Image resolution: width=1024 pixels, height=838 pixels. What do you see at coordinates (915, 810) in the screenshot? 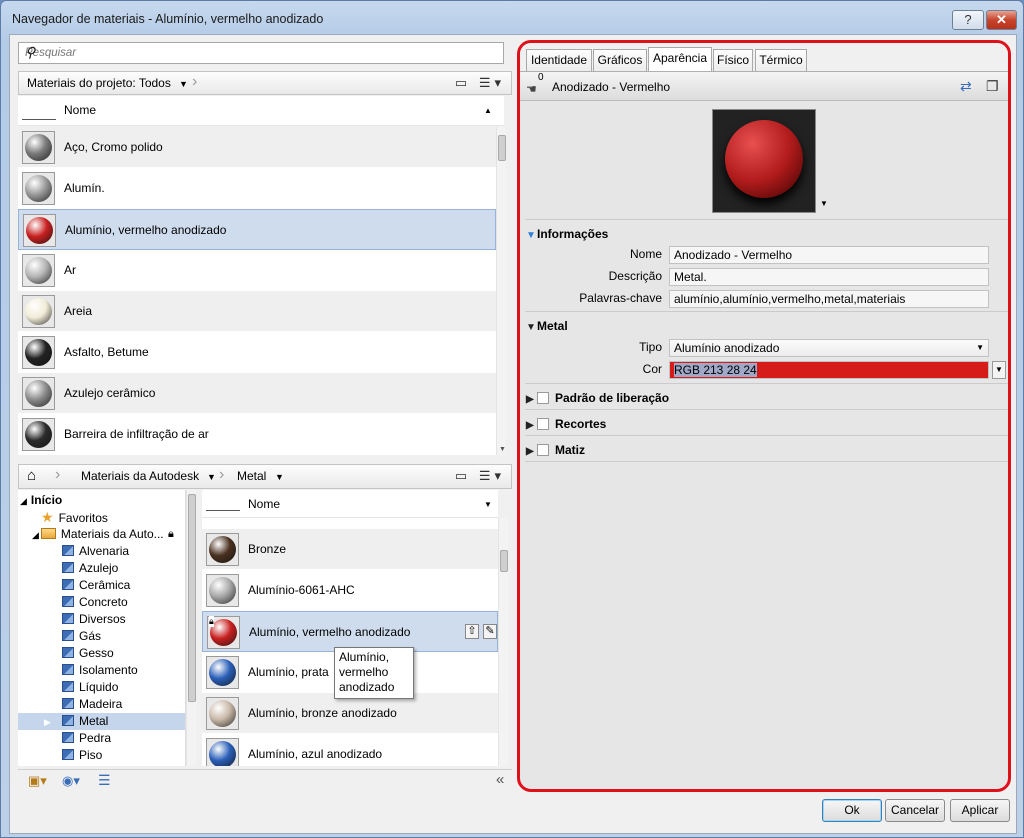
I see `cancel-button: Cancelar` at bounding box center [915, 810].